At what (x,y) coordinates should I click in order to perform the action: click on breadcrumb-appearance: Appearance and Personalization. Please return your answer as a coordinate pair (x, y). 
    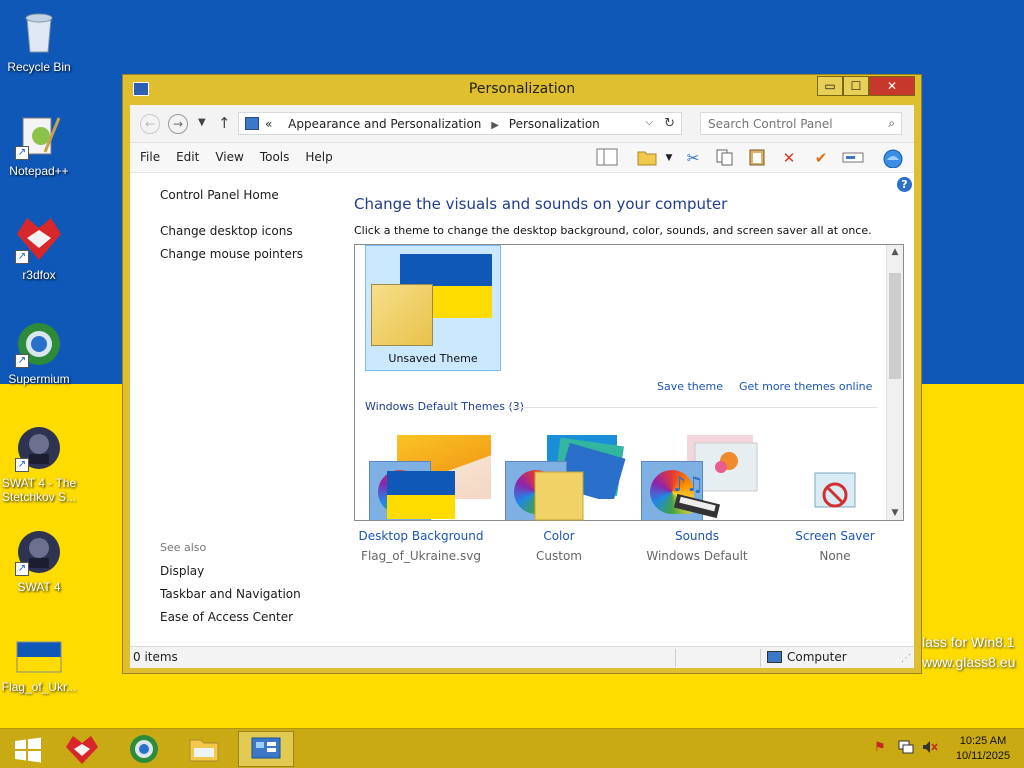
    Looking at the image, I should click on (384, 124).